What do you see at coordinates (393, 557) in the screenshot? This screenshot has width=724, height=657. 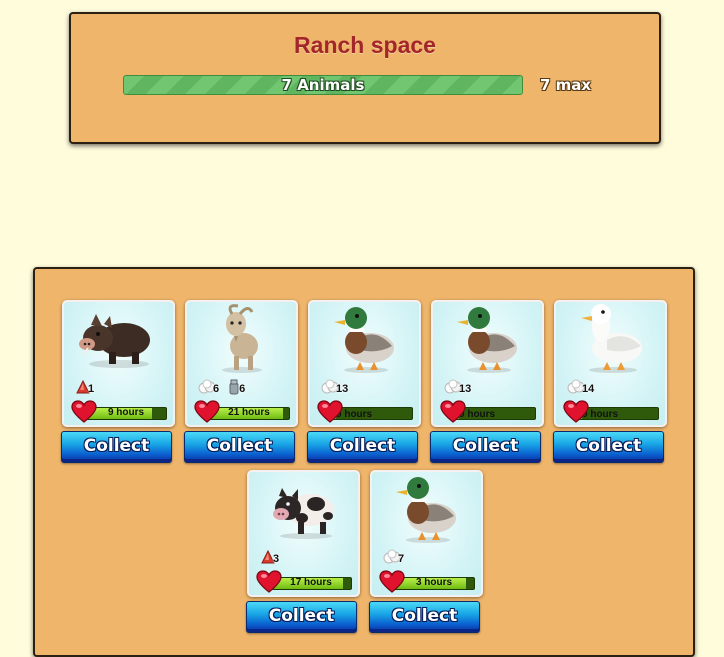 I see `product-list: 7` at bounding box center [393, 557].